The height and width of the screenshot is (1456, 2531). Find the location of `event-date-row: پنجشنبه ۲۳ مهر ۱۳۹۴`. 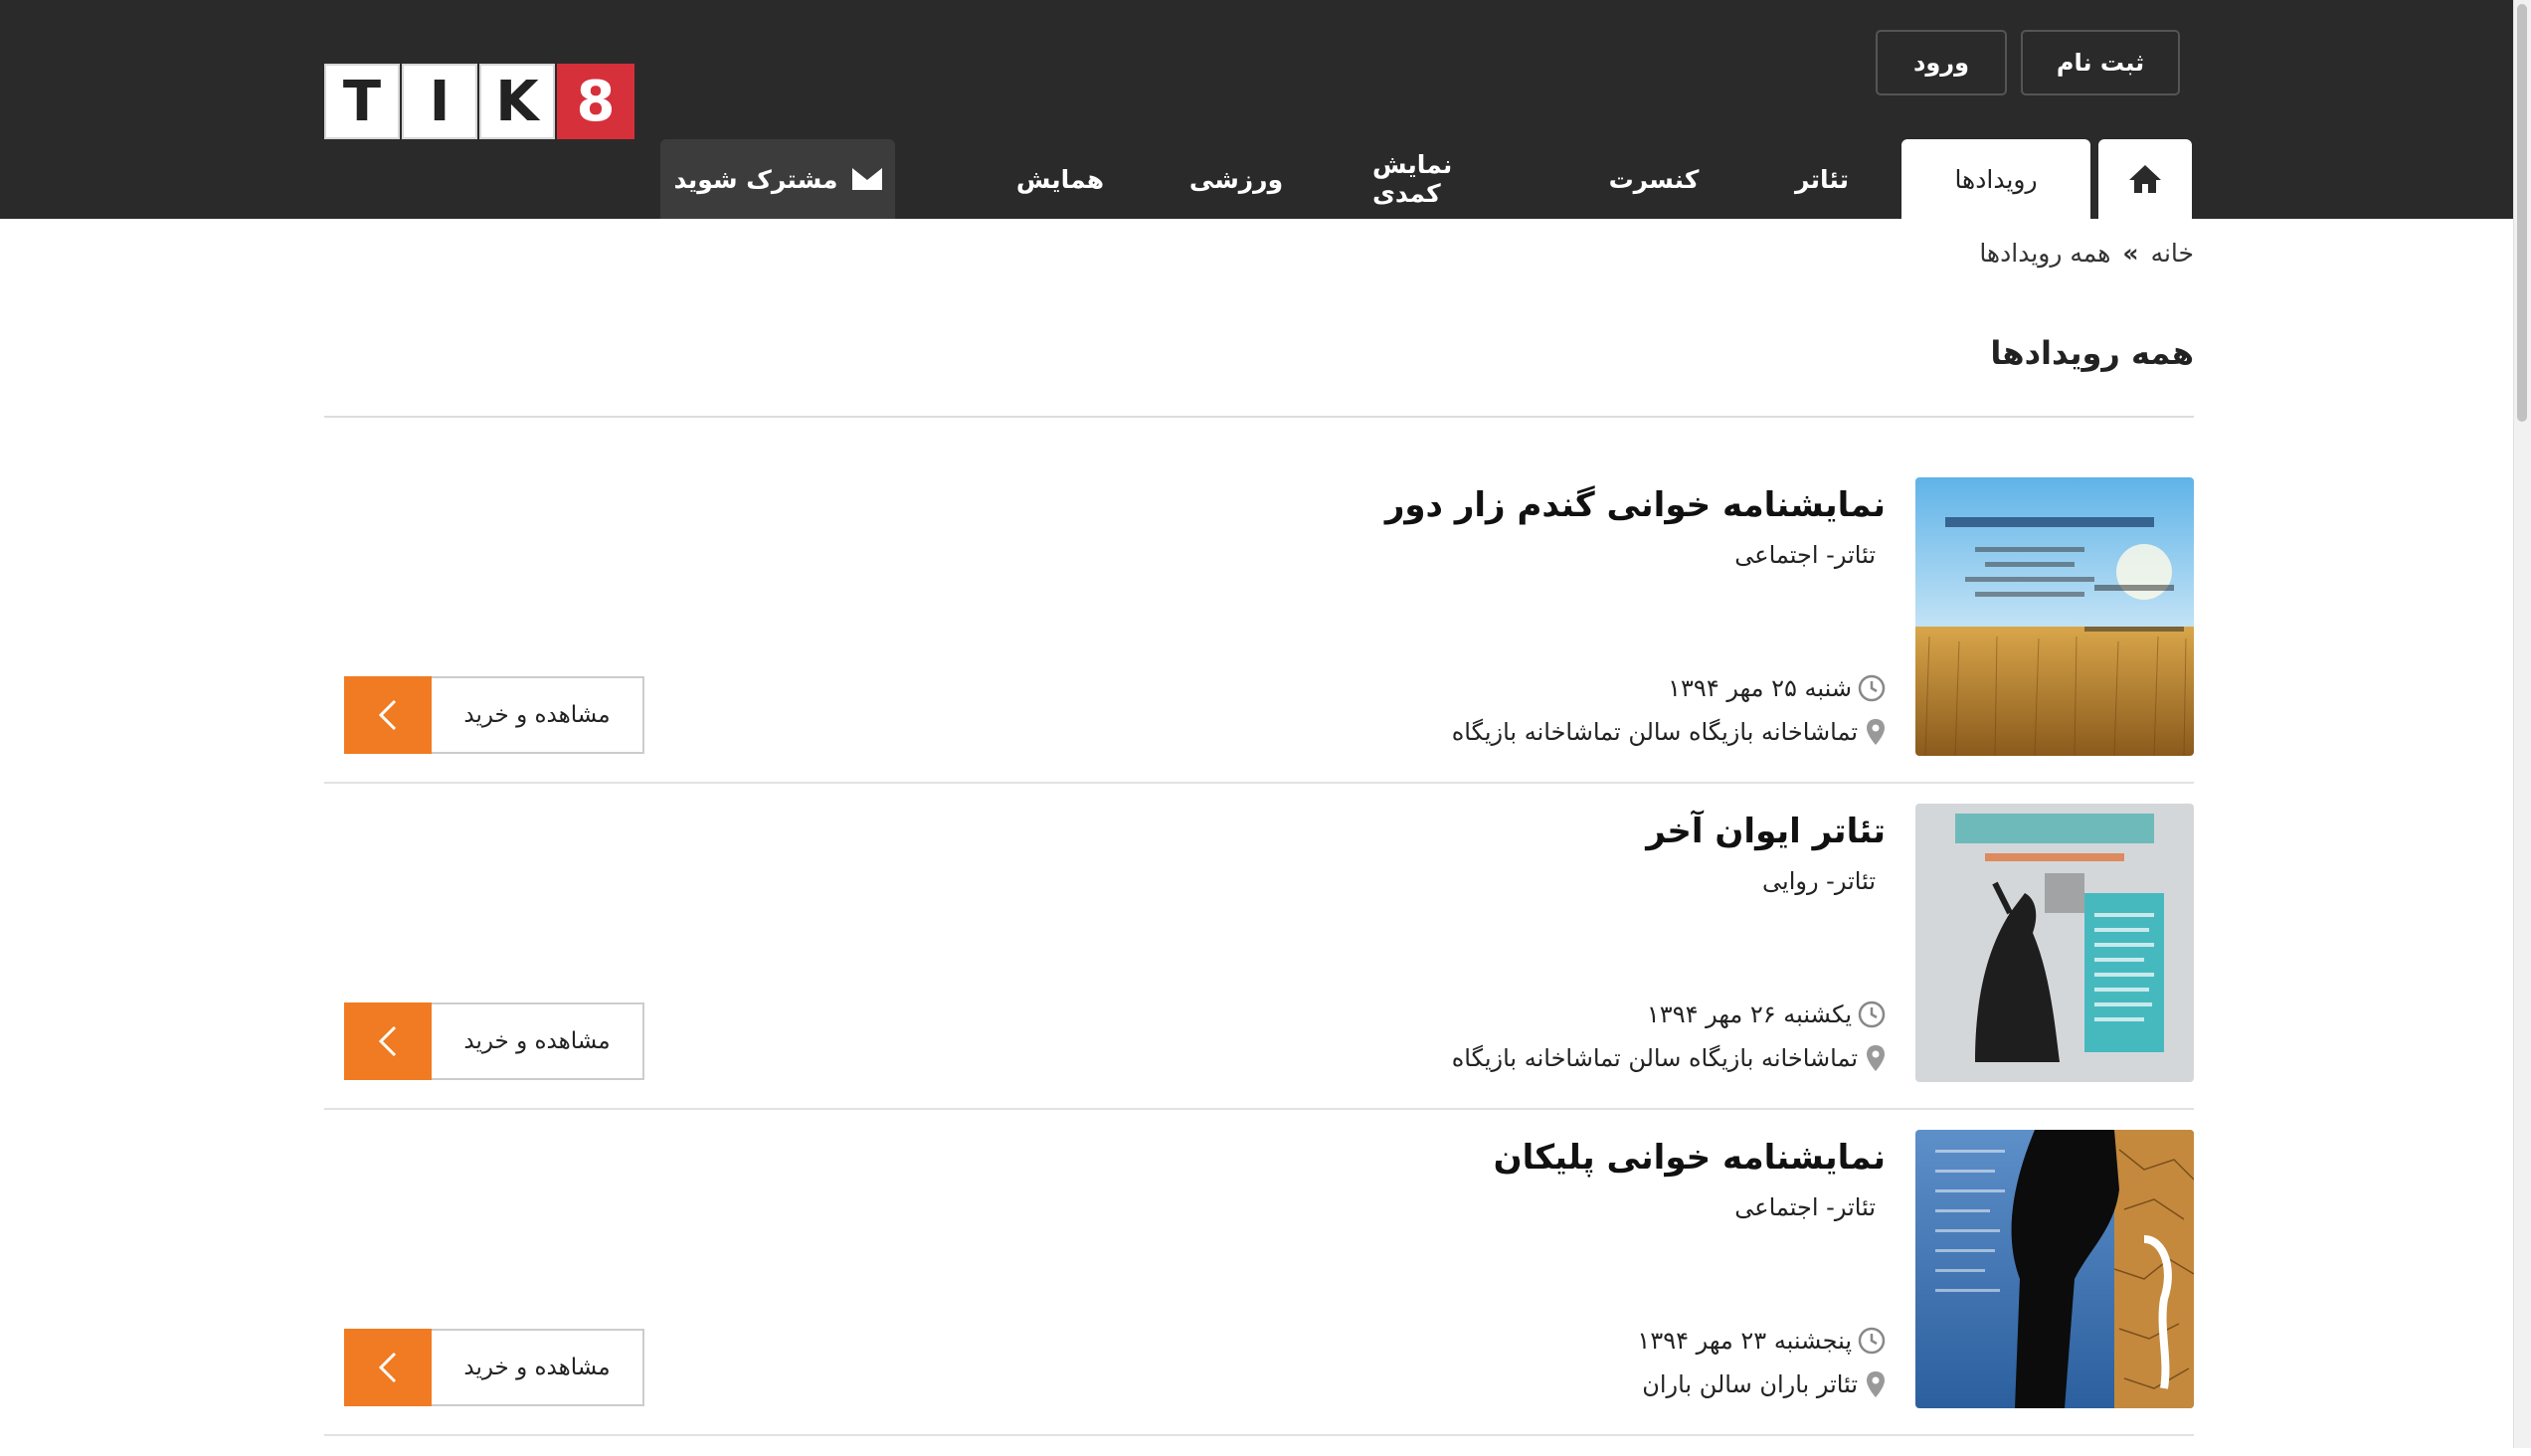

event-date-row: پنجشنبه ۲۳ مهر ۱۳۹۴ is located at coordinates (1761, 1341).